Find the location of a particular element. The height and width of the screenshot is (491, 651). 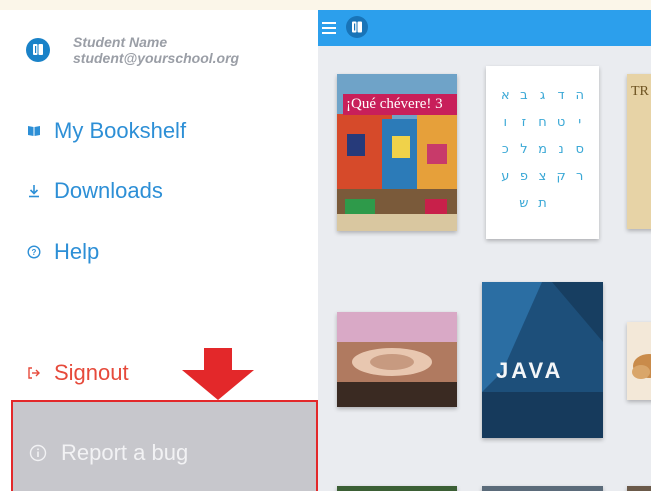

nav-item-my-bookshelf: My Bookshelf is located at coordinates (106, 131).